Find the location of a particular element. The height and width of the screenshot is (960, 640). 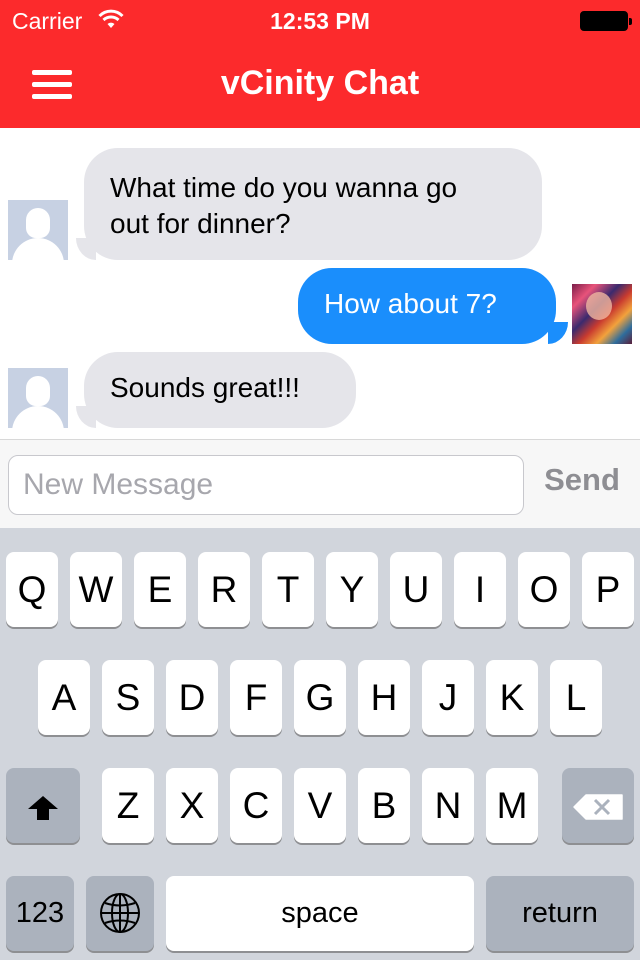

key-r: R is located at coordinates (224, 589).